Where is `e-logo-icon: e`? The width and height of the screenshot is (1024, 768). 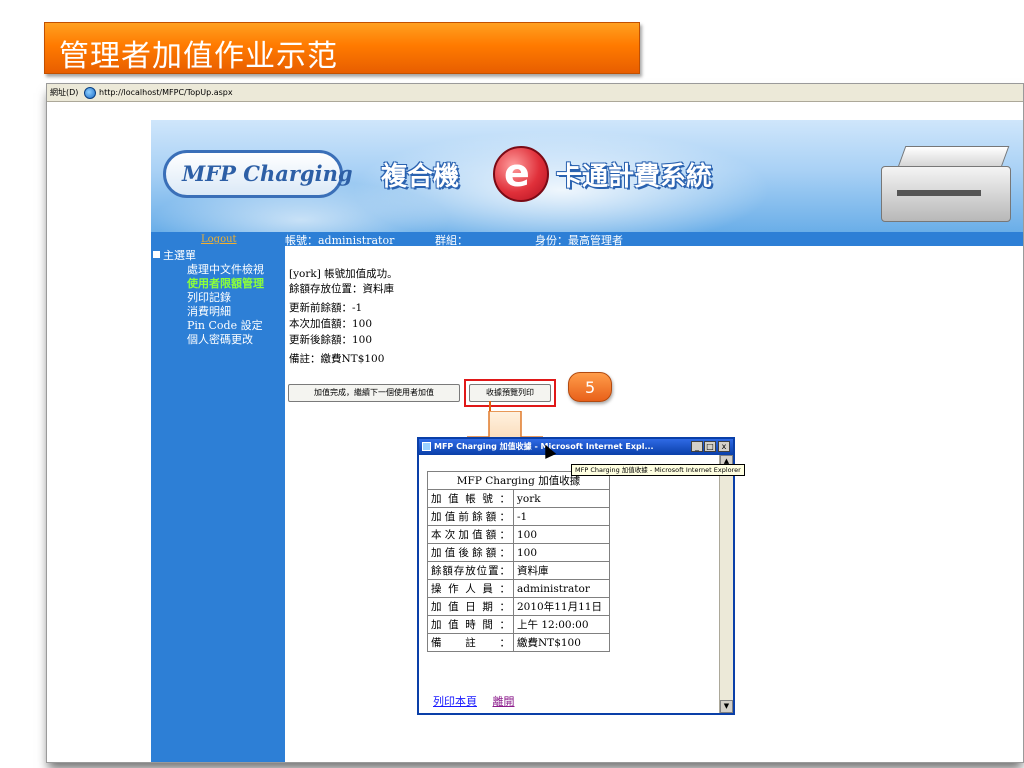
e-logo-icon: e is located at coordinates (521, 174).